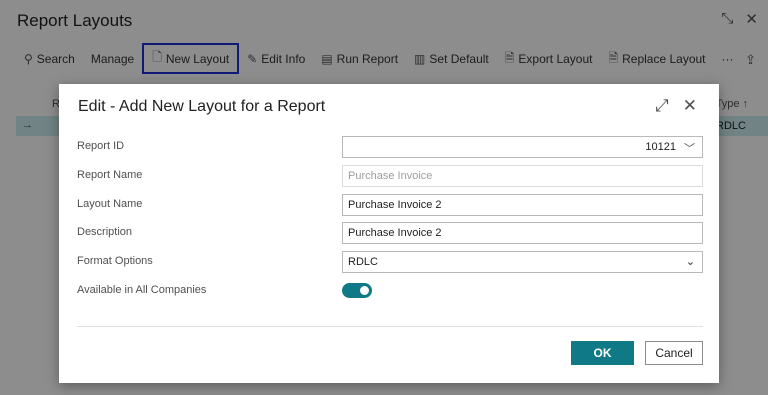 The height and width of the screenshot is (395, 768). Describe the element at coordinates (208, 175) in the screenshot. I see `report-name-label: Report Name` at that location.